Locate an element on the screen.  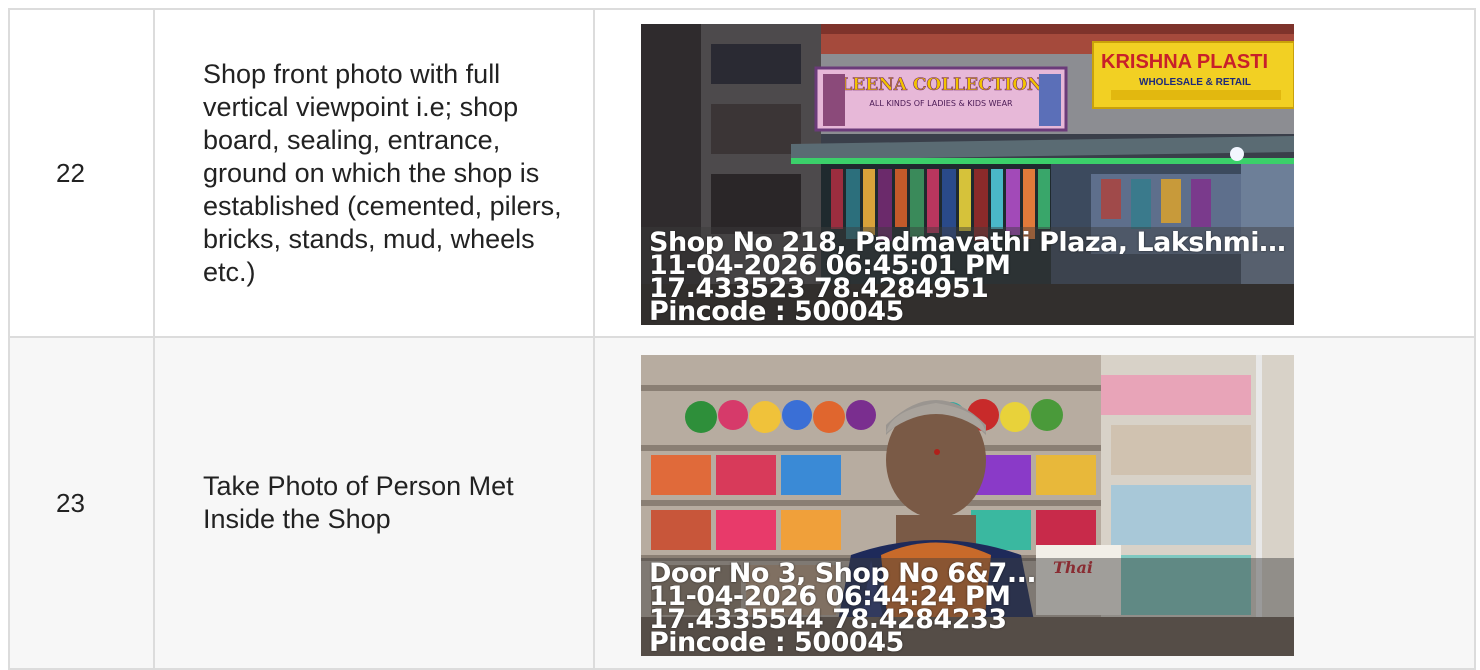
row-number: 22 is located at coordinates (81, 173).